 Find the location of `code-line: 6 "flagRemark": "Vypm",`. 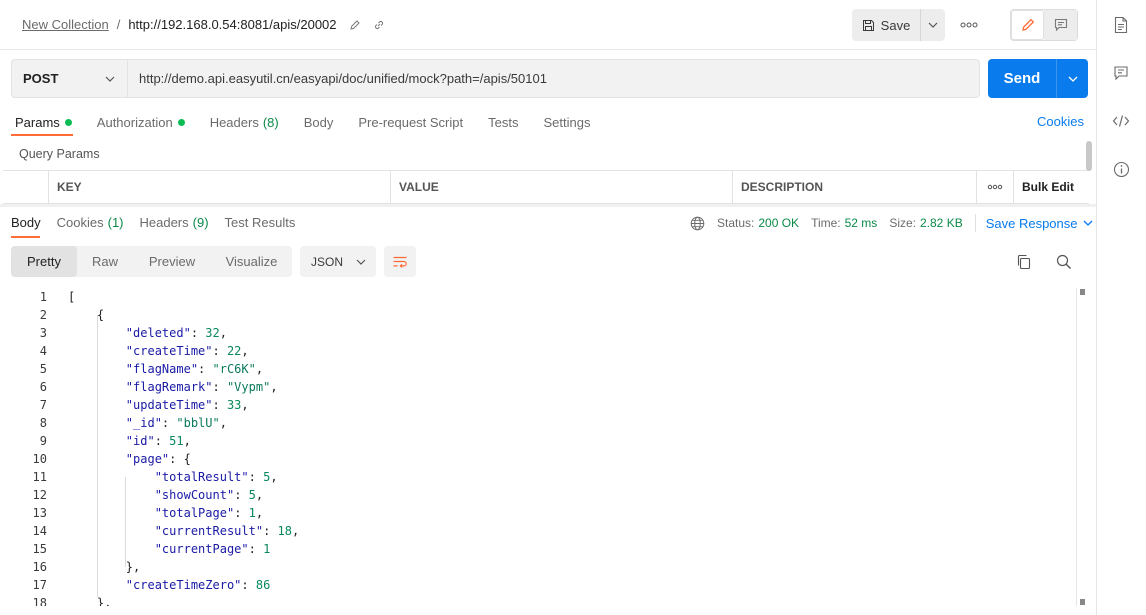

code-line: 6 "flagRemark": "Vypm", is located at coordinates (537, 387).